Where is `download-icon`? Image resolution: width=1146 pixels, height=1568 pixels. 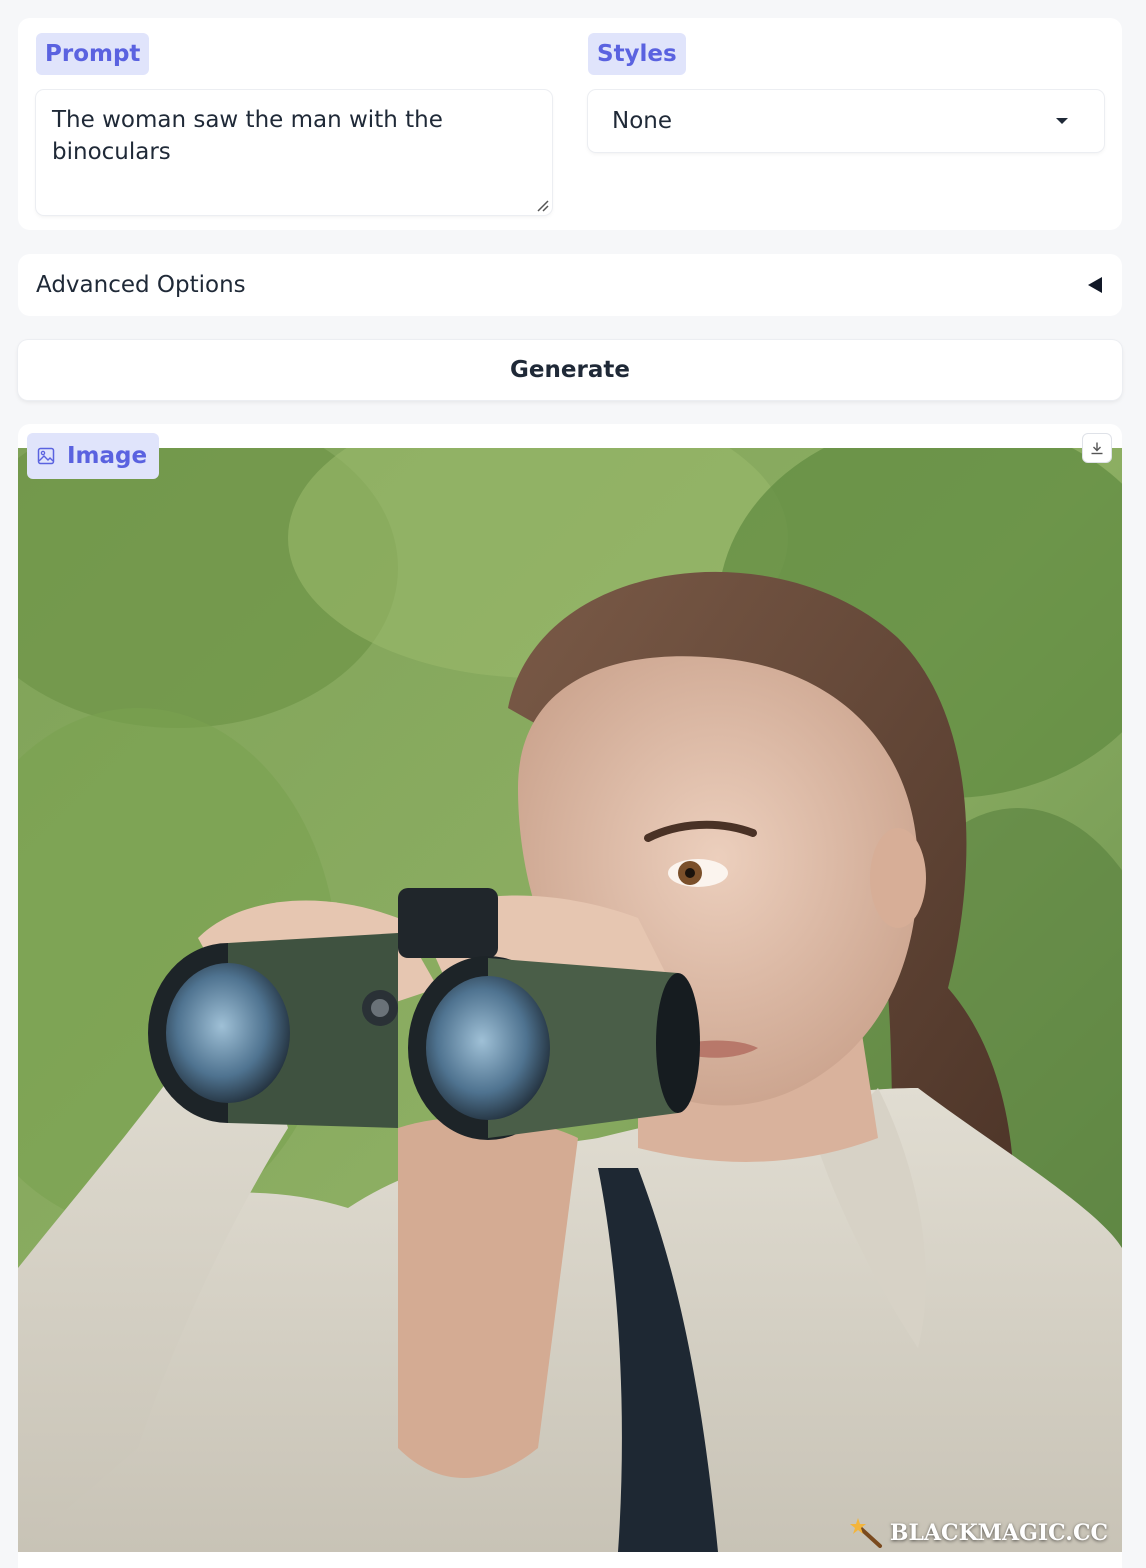
download-icon is located at coordinates (1097, 448).